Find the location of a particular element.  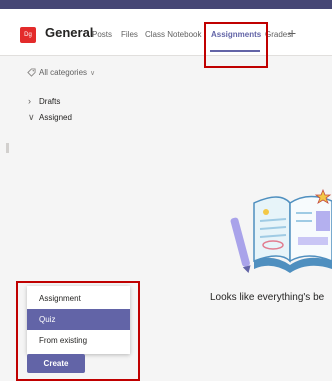

tab-files: Files is located at coordinates (129, 34).